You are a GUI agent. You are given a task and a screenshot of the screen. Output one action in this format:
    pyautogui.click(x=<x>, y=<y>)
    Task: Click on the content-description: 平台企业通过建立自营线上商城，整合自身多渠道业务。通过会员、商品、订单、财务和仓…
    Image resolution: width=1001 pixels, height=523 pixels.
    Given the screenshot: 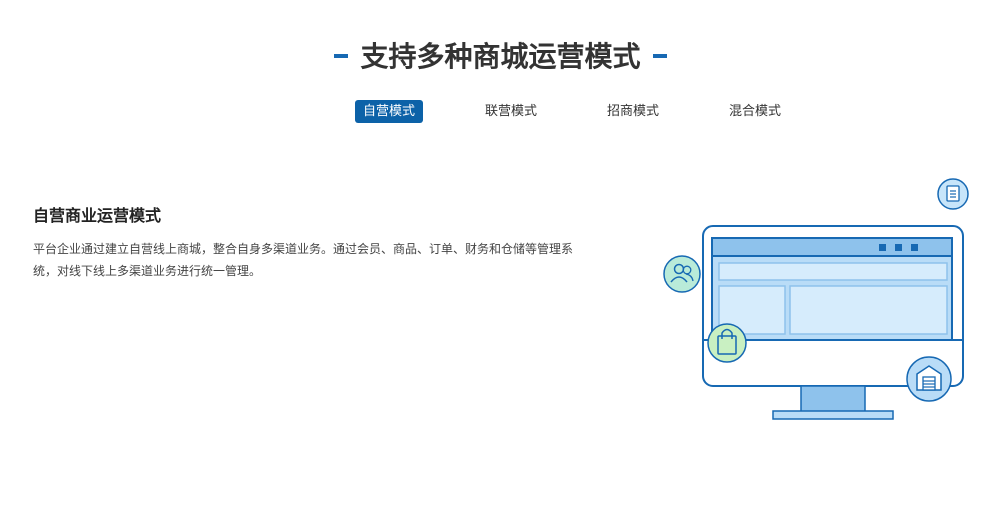 What is the action you would take?
    pyautogui.click(x=303, y=260)
    